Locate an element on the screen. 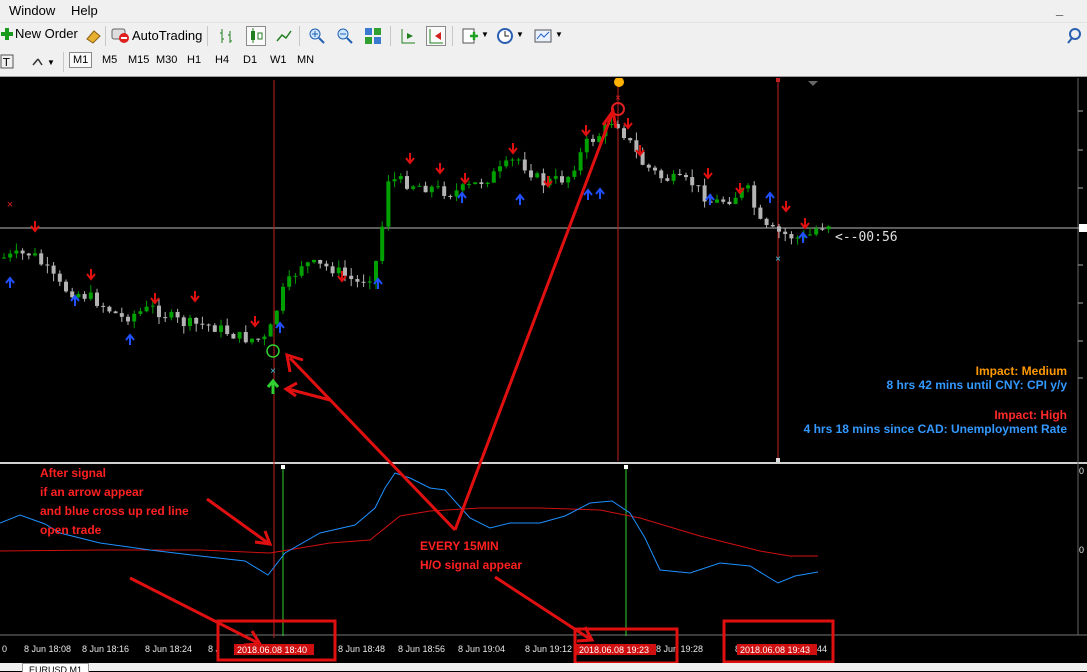 Image resolution: width=1087 pixels, height=672 pixels. indicator-axis-label: 0 is located at coordinates (1081, 471).